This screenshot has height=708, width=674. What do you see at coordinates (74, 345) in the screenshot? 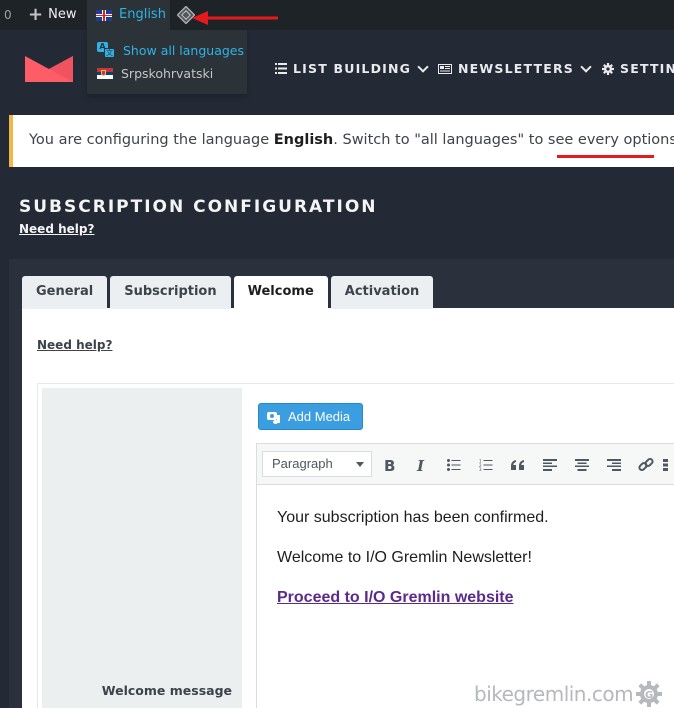
I see `need-help-inner-link: Need help?` at bounding box center [74, 345].